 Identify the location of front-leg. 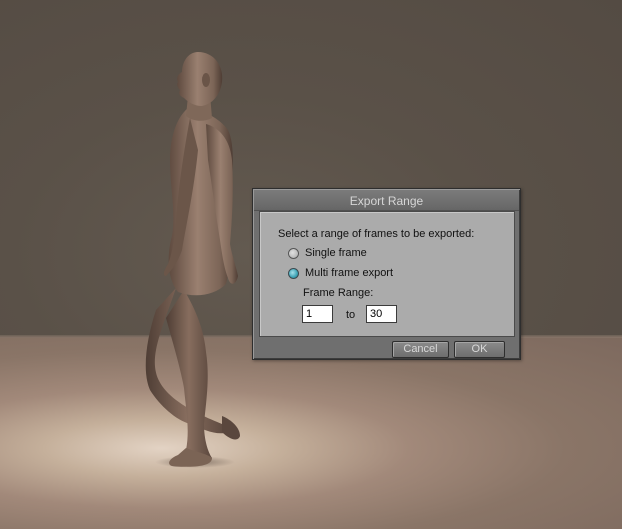
(189, 378).